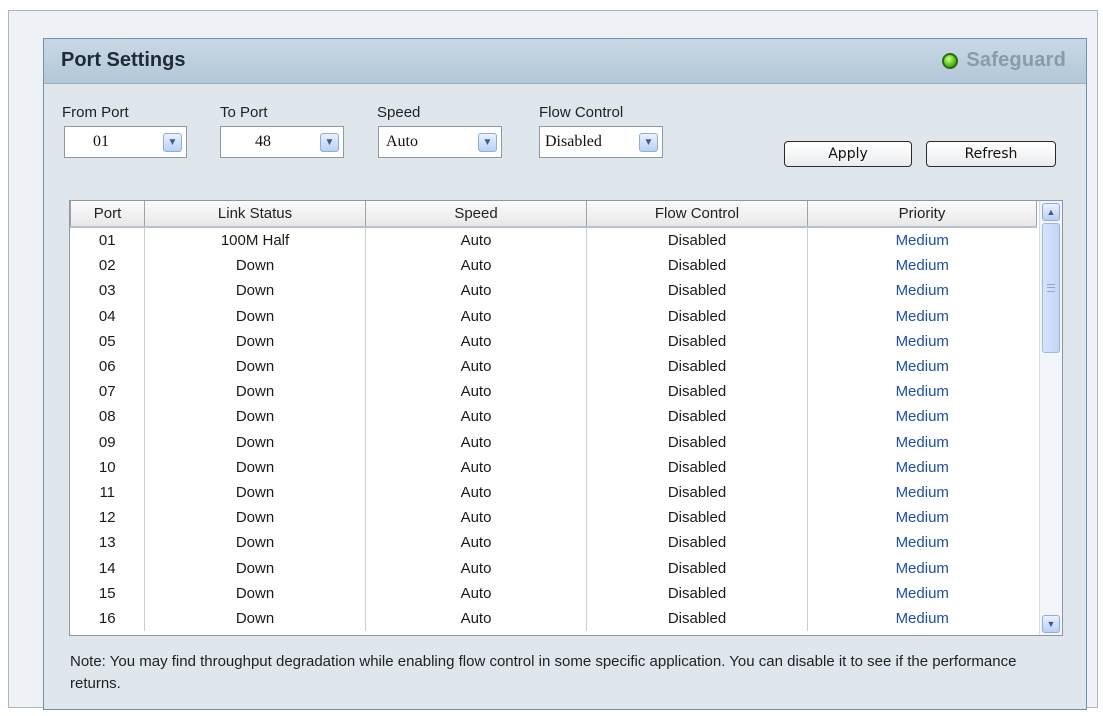 The height and width of the screenshot is (716, 1103). I want to click on cell-port: 15, so click(107, 593).